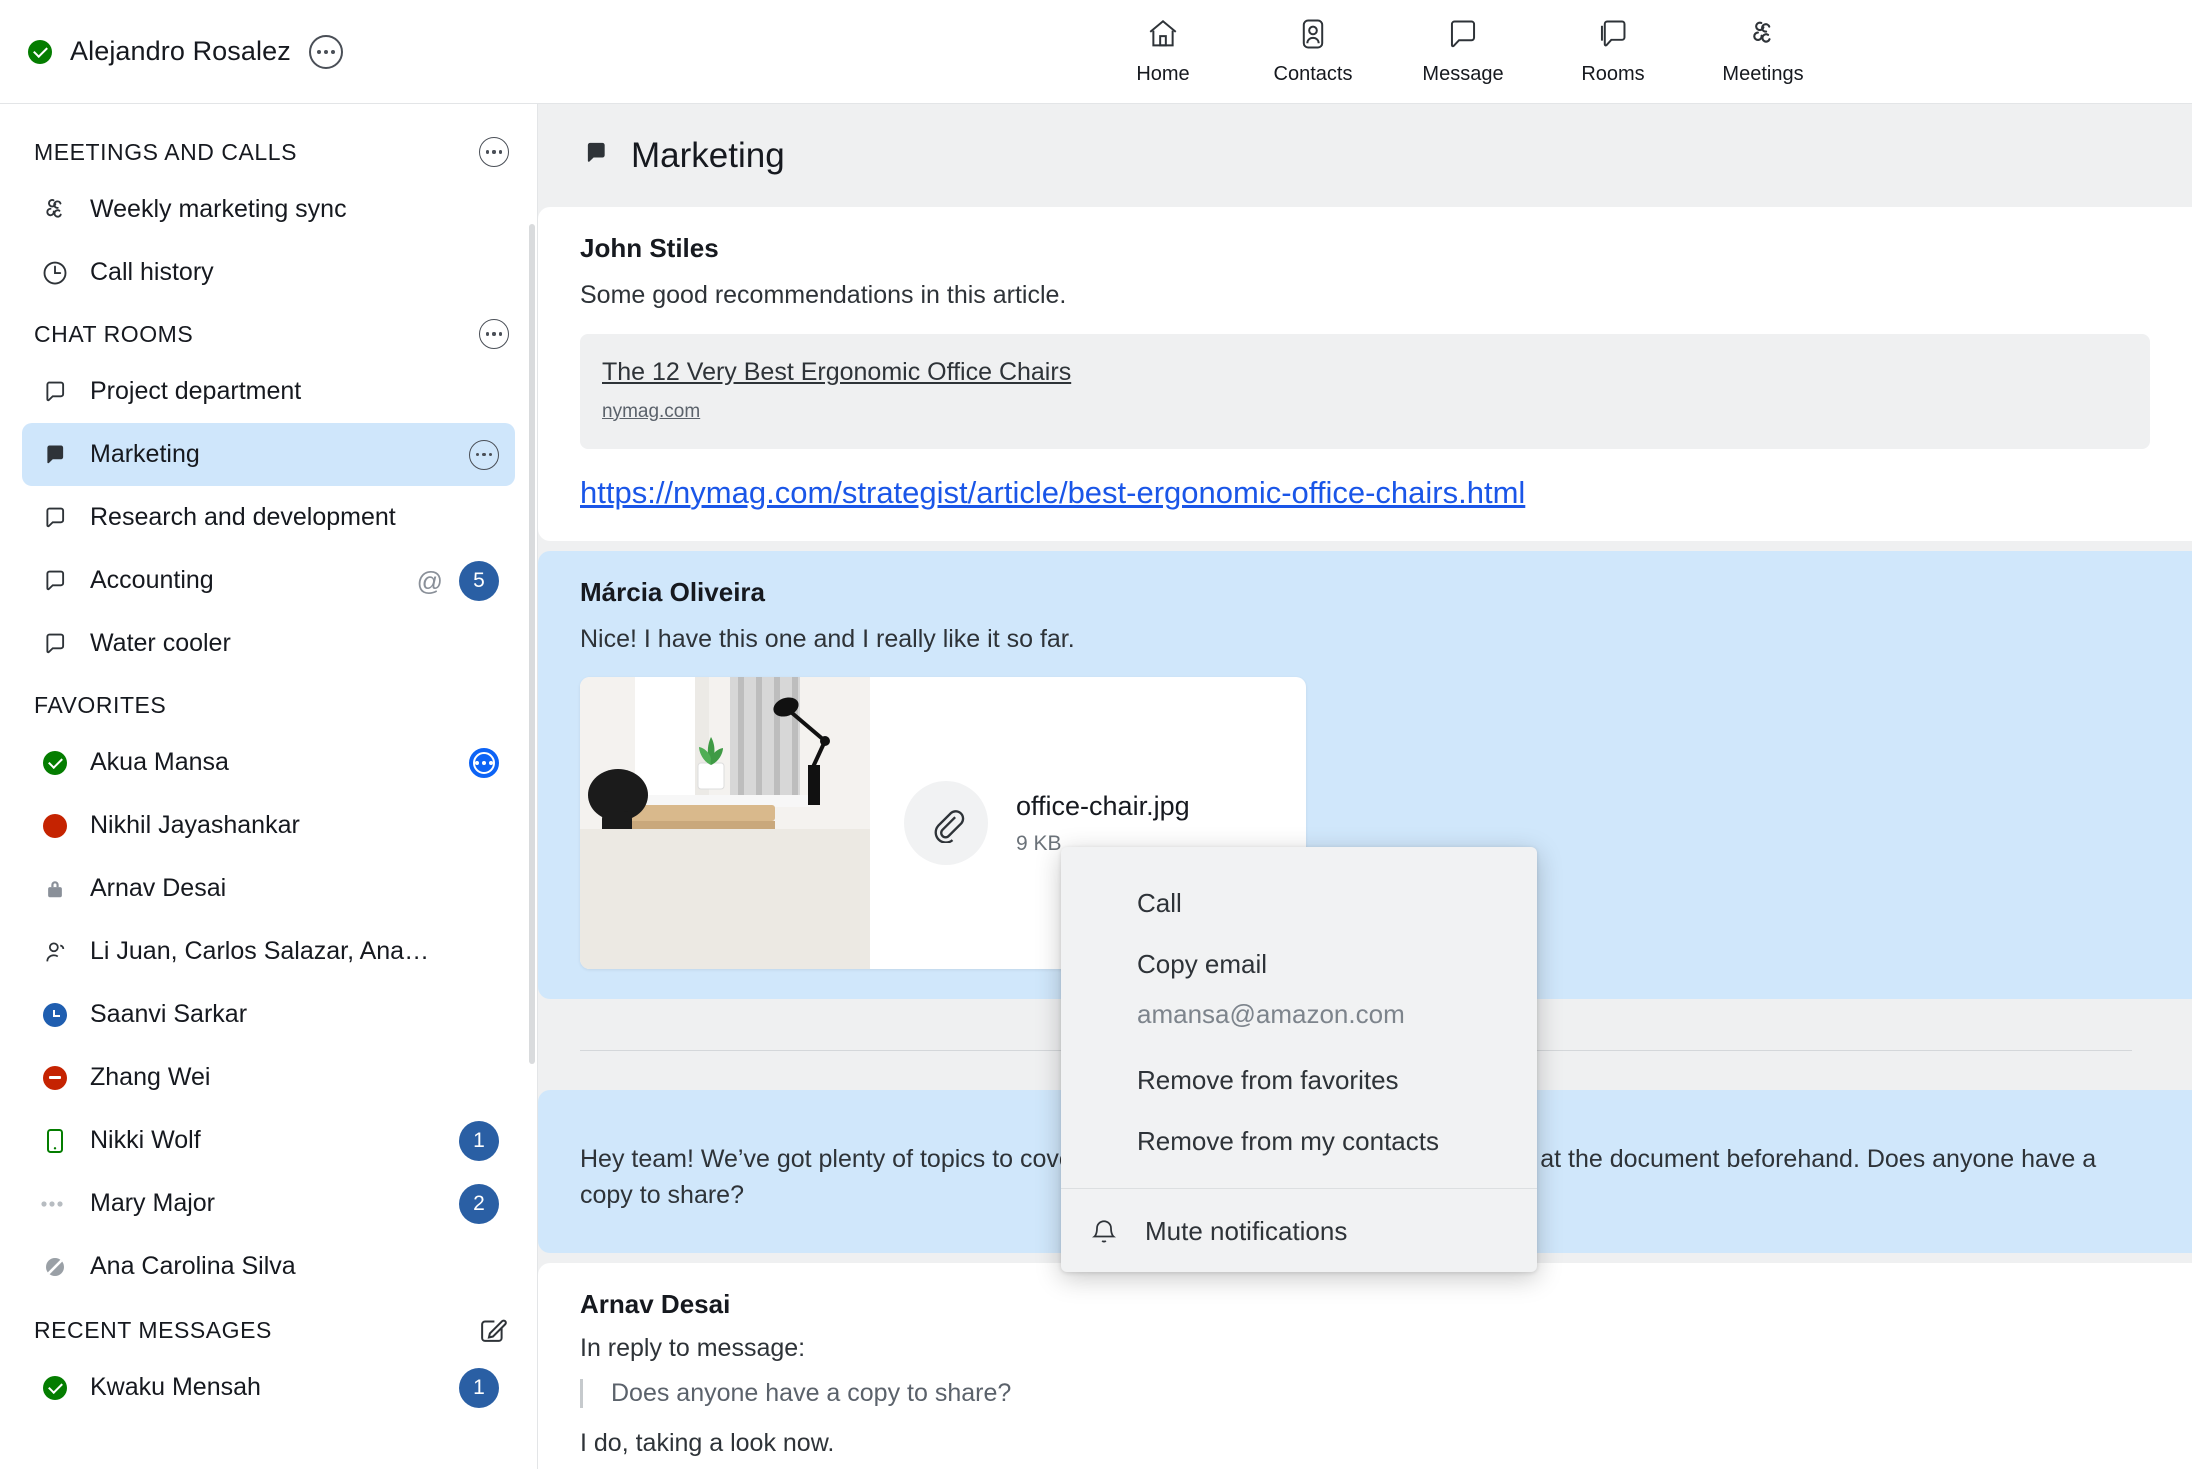  I want to click on section-title: FAVORITES, so click(100, 704).